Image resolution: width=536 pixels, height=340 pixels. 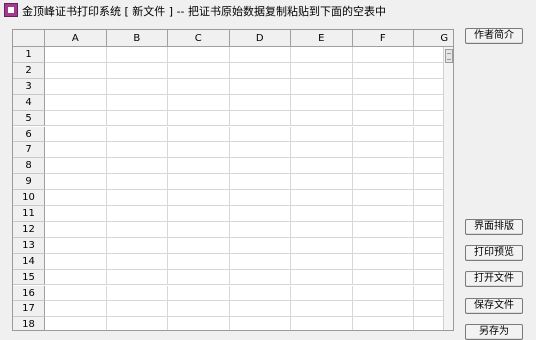 What do you see at coordinates (199, 38) in the screenshot?
I see `column-header: C` at bounding box center [199, 38].